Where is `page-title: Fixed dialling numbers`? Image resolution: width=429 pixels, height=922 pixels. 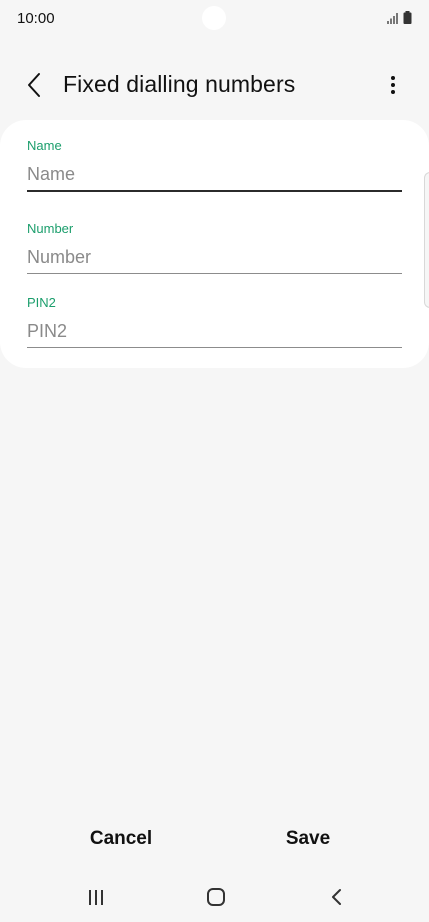 page-title: Fixed dialling numbers is located at coordinates (179, 84).